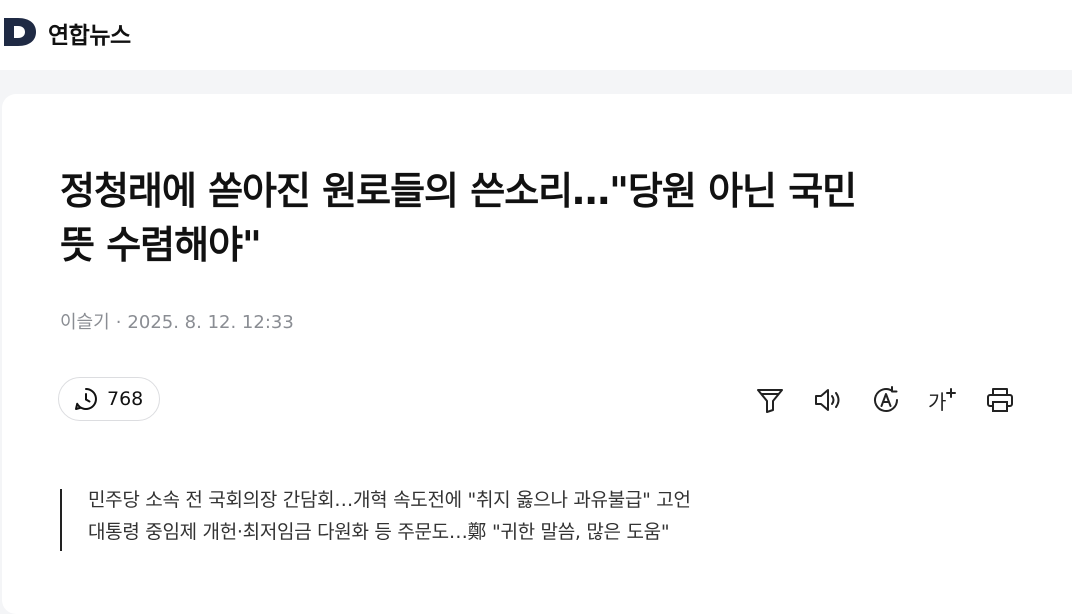 This screenshot has width=1072, height=614. I want to click on speaker-icon, so click(827, 400).